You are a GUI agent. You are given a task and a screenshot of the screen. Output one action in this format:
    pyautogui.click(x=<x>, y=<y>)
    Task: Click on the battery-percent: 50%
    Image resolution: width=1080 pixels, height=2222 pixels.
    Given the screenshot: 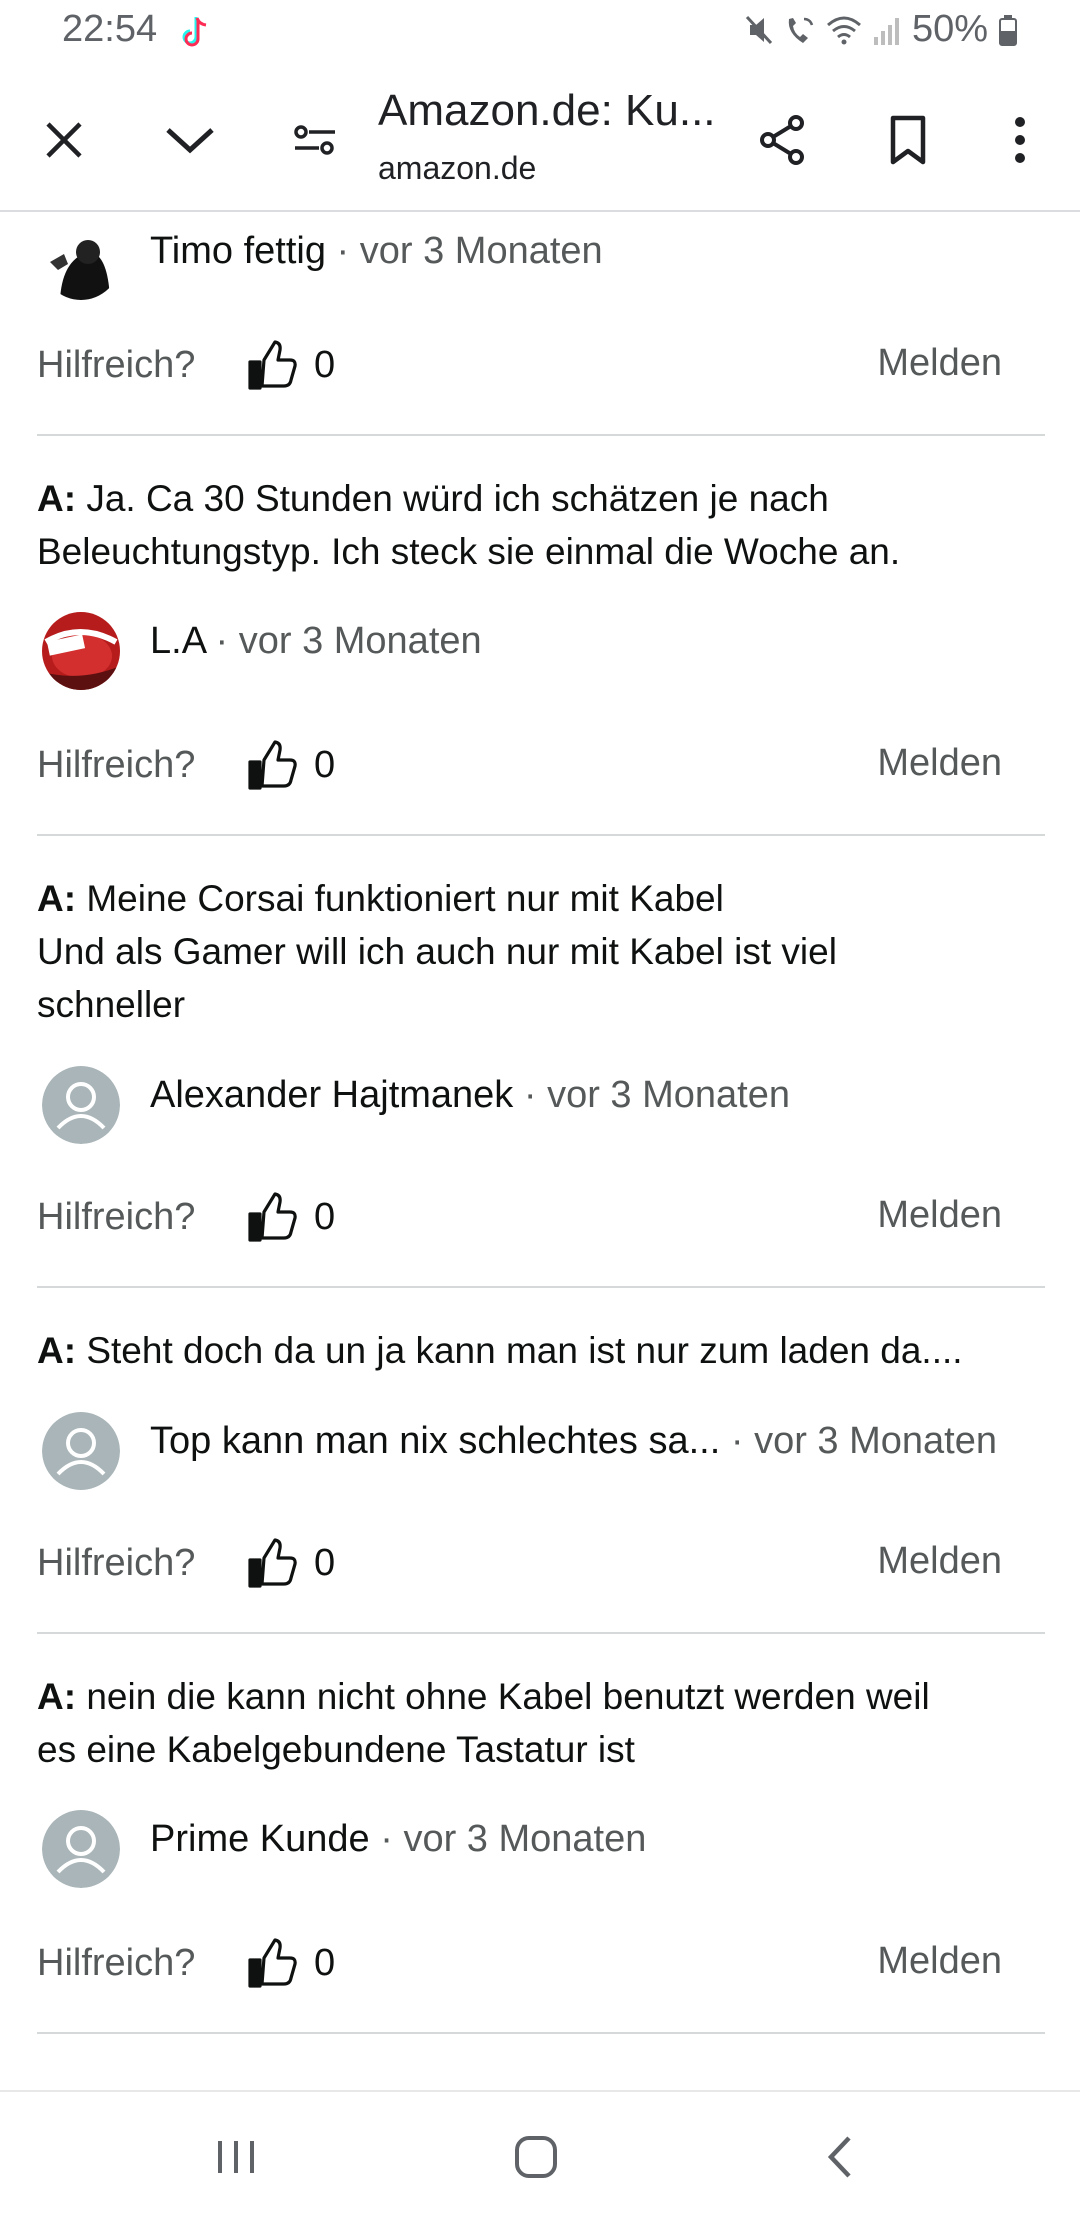 What is the action you would take?
    pyautogui.click(x=949, y=29)
    